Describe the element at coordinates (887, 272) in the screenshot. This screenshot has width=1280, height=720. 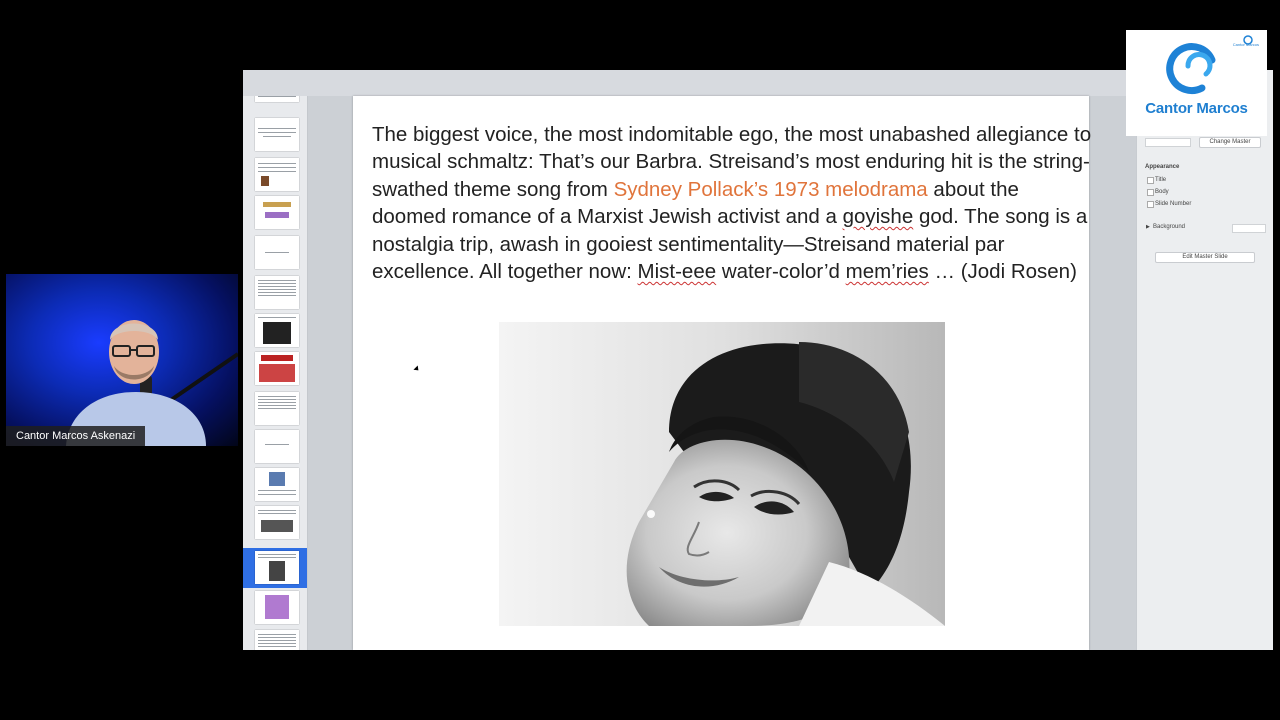
I see `spellcheck-word: mem’ries` at that location.